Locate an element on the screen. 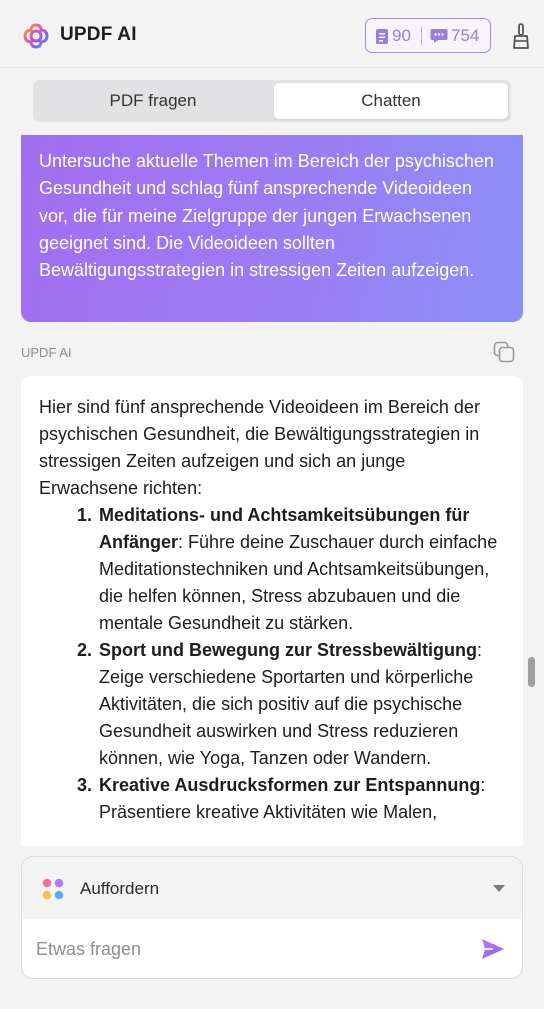  list-number: 1. is located at coordinates (85, 515).